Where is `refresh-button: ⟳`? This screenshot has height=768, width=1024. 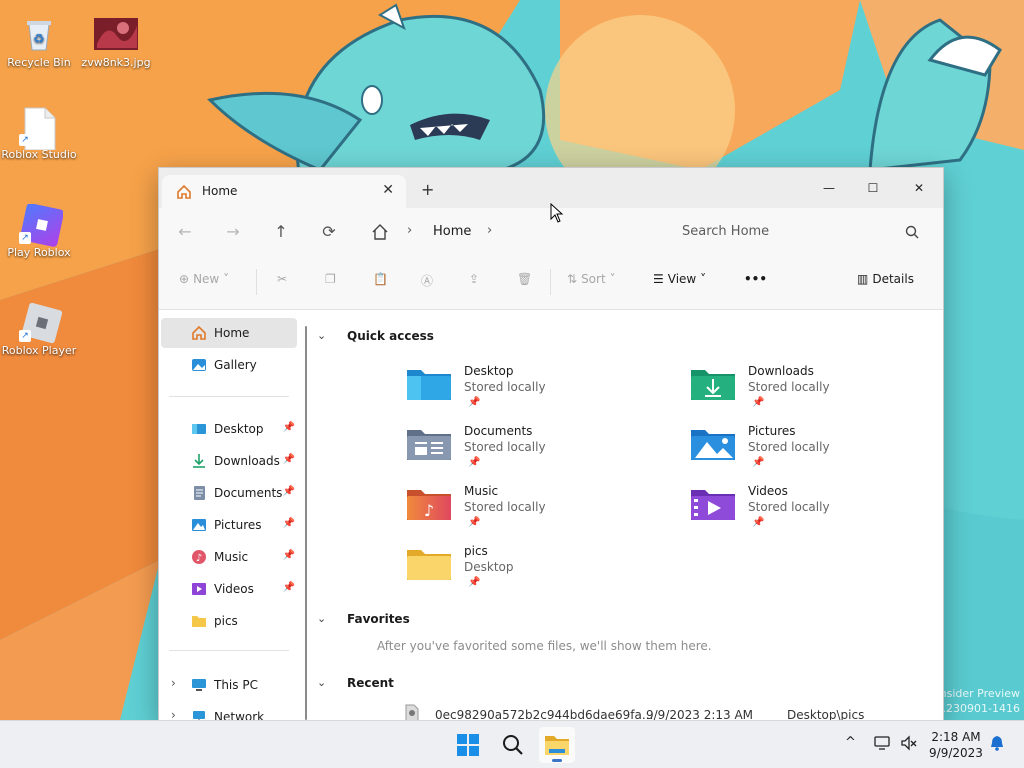
refresh-button: ⟳ is located at coordinates (329, 232).